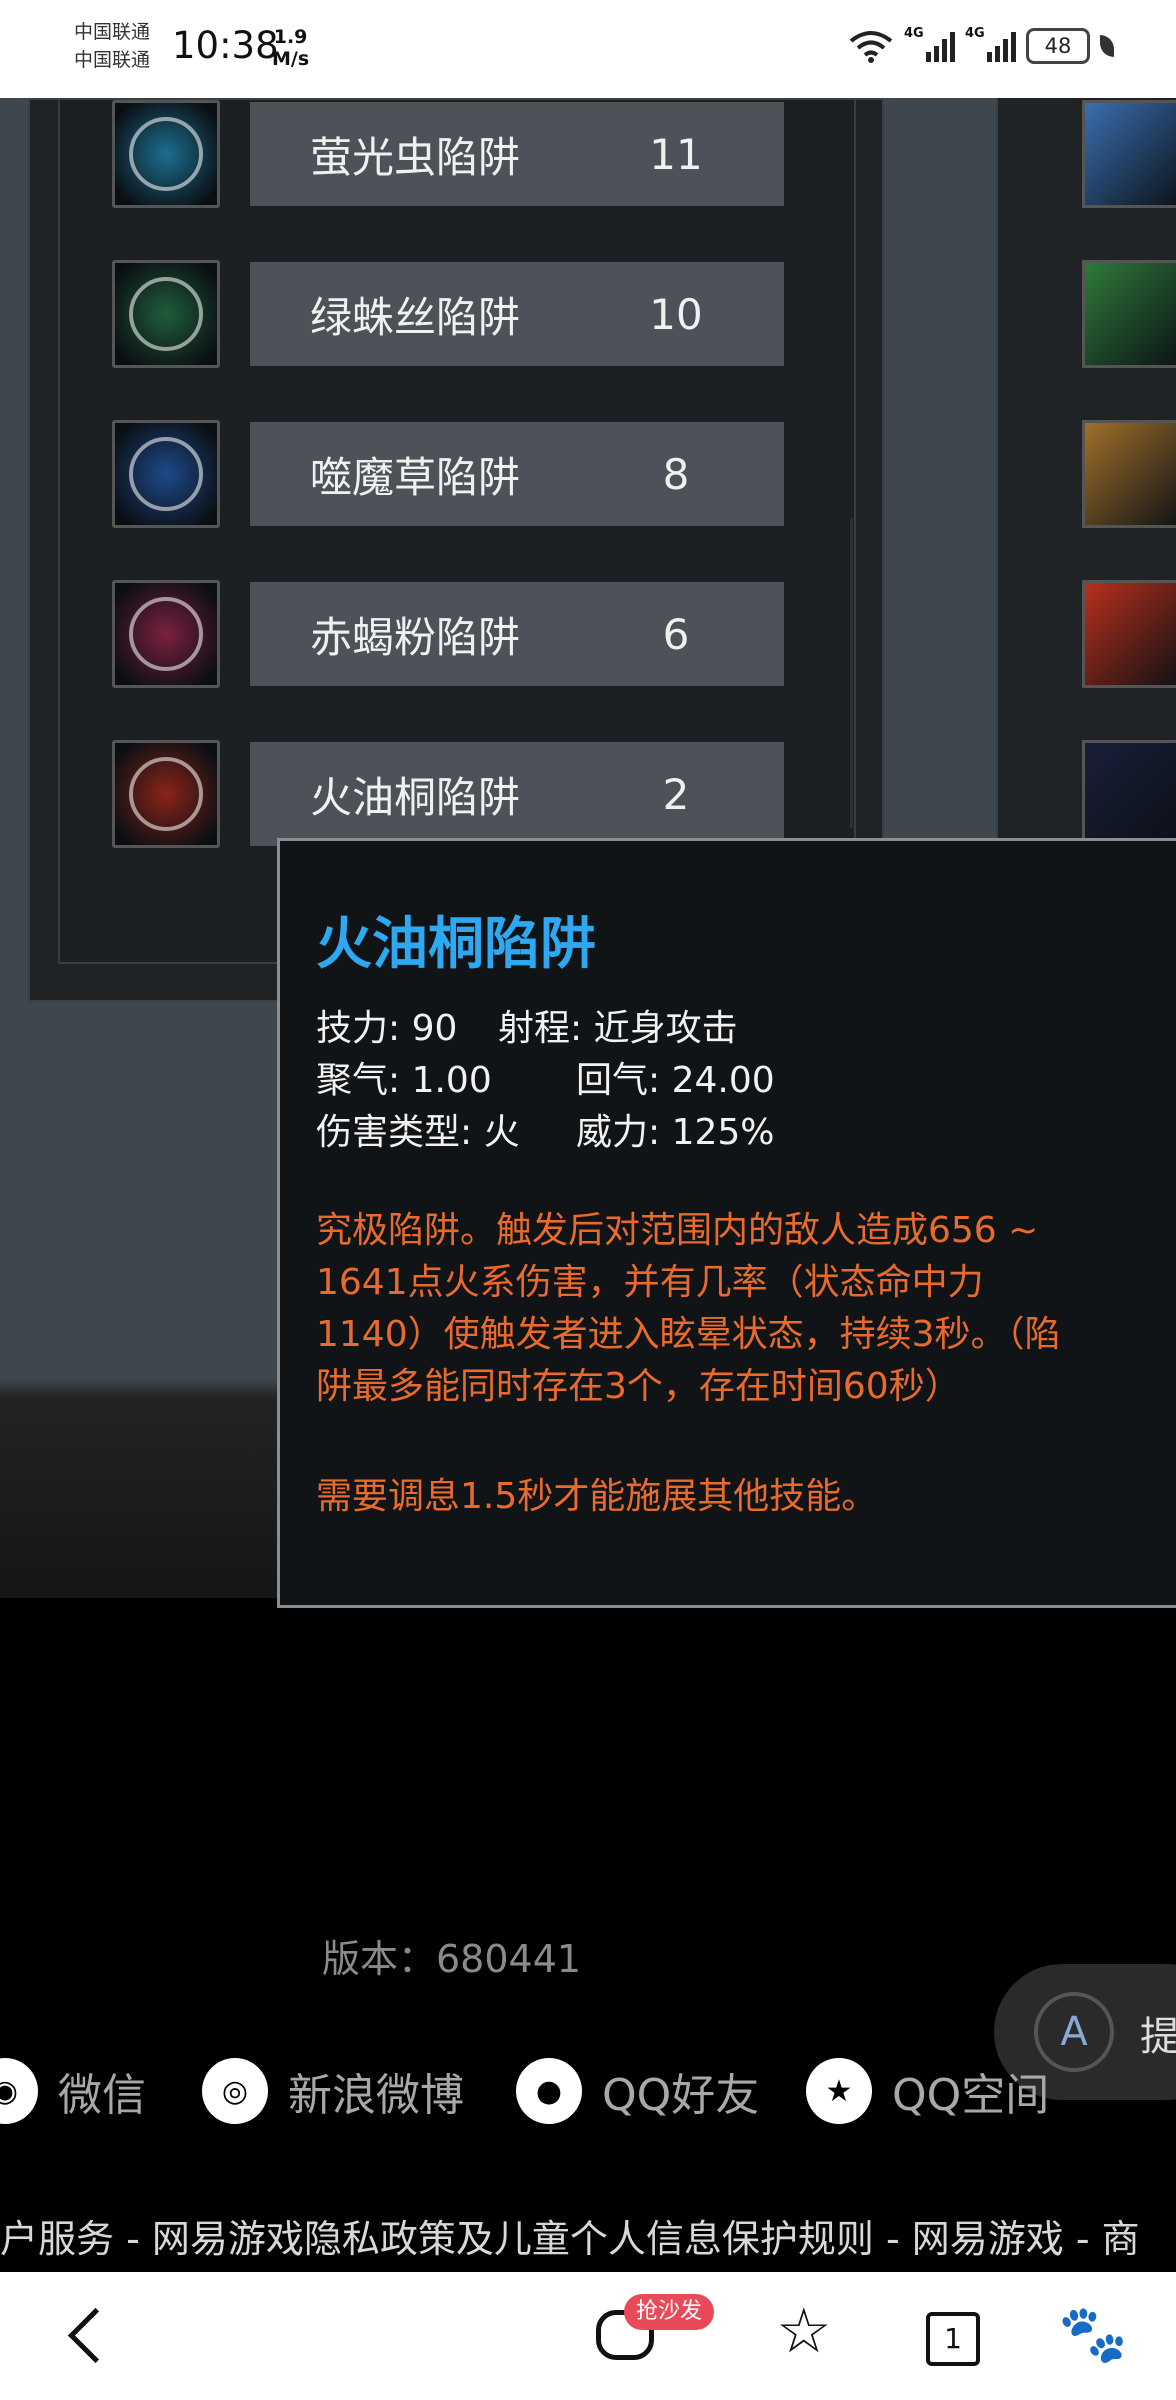 Image resolution: width=1176 pixels, height=2400 pixels. What do you see at coordinates (452, 1959) in the screenshot?
I see `version-label: 版本：680441` at bounding box center [452, 1959].